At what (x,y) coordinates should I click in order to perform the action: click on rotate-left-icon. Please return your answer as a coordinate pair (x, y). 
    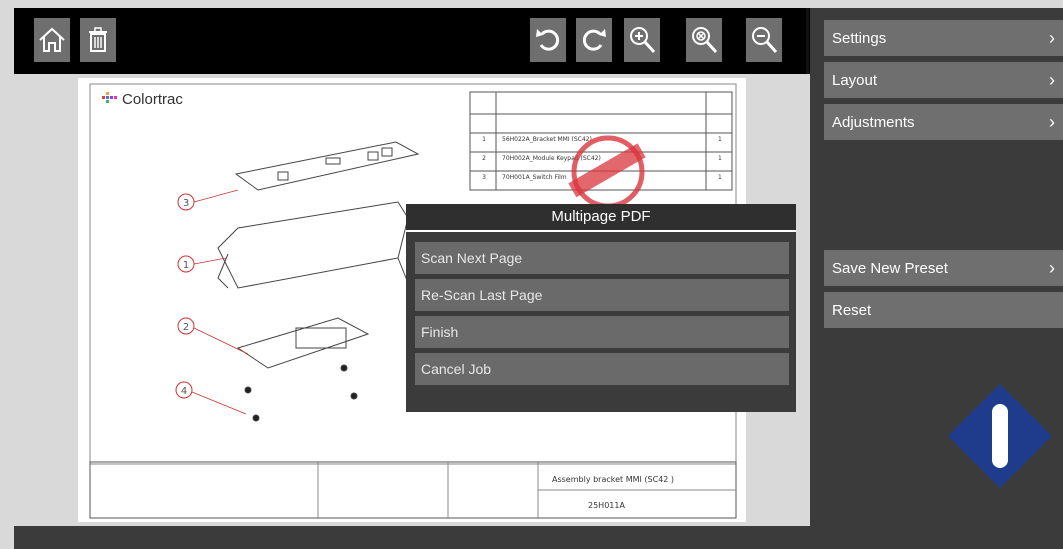
    Looking at the image, I should click on (548, 40).